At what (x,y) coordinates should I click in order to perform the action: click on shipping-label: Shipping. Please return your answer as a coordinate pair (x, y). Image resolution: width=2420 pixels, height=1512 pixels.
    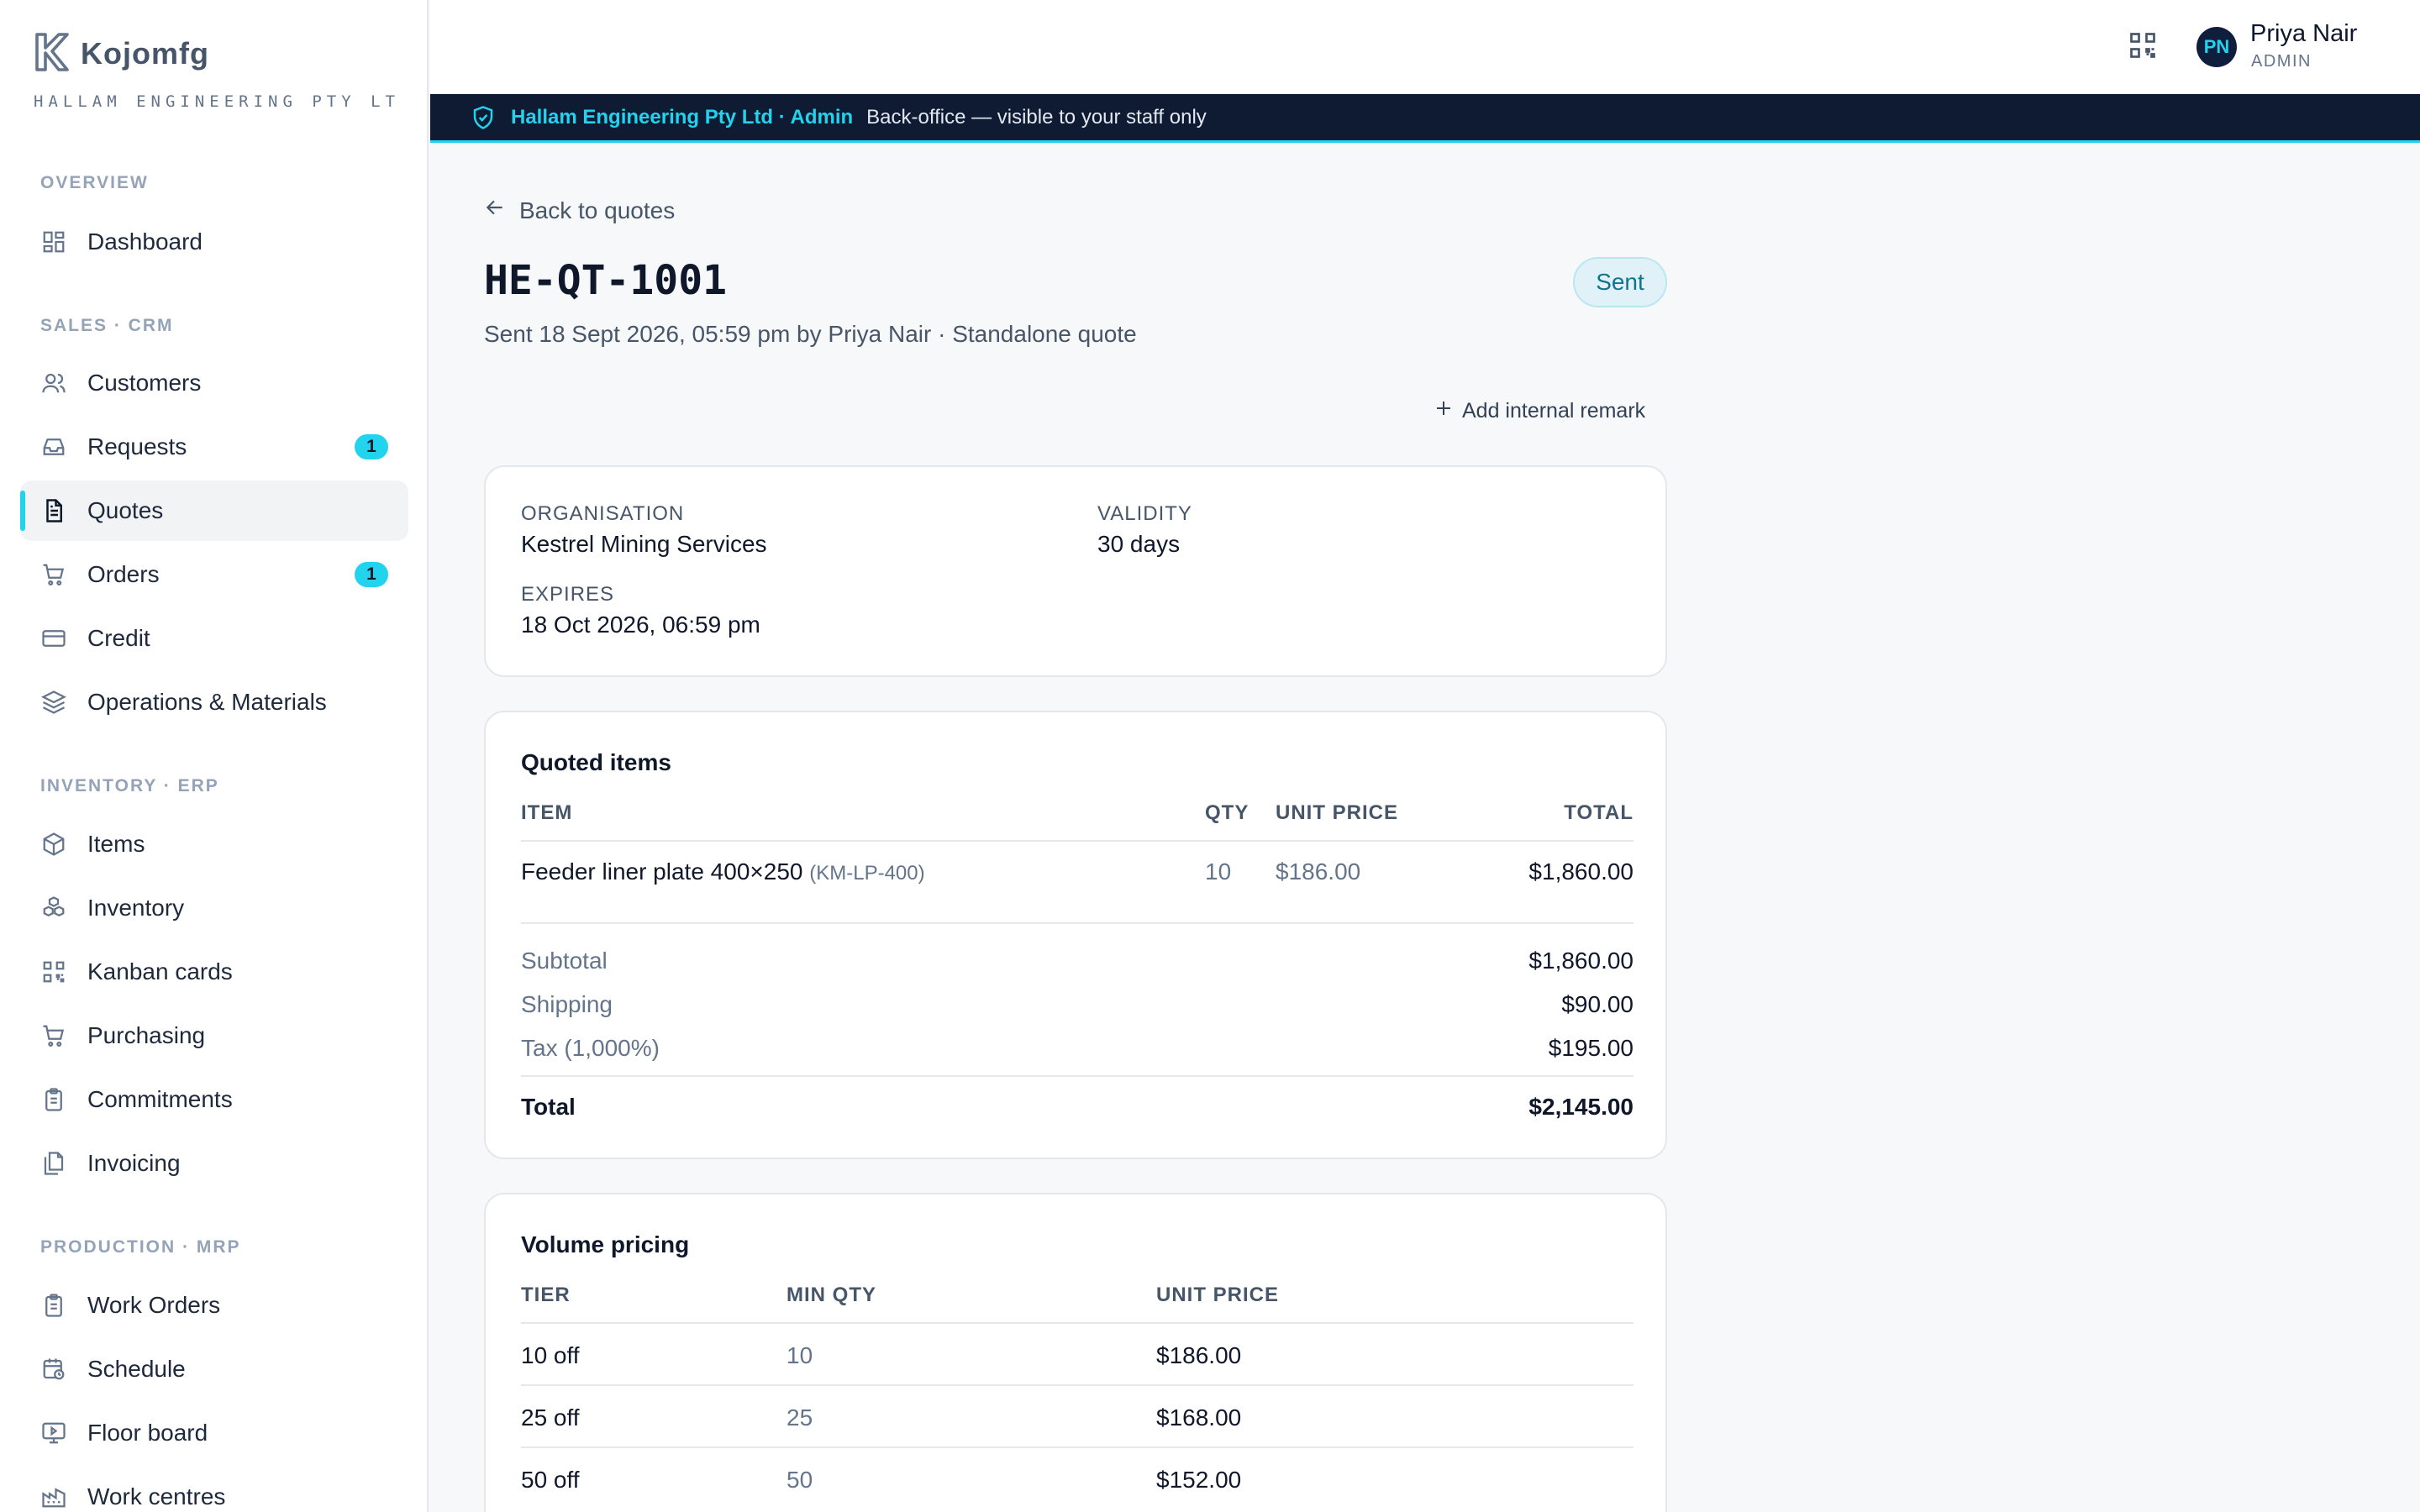
    Looking at the image, I should click on (567, 1004).